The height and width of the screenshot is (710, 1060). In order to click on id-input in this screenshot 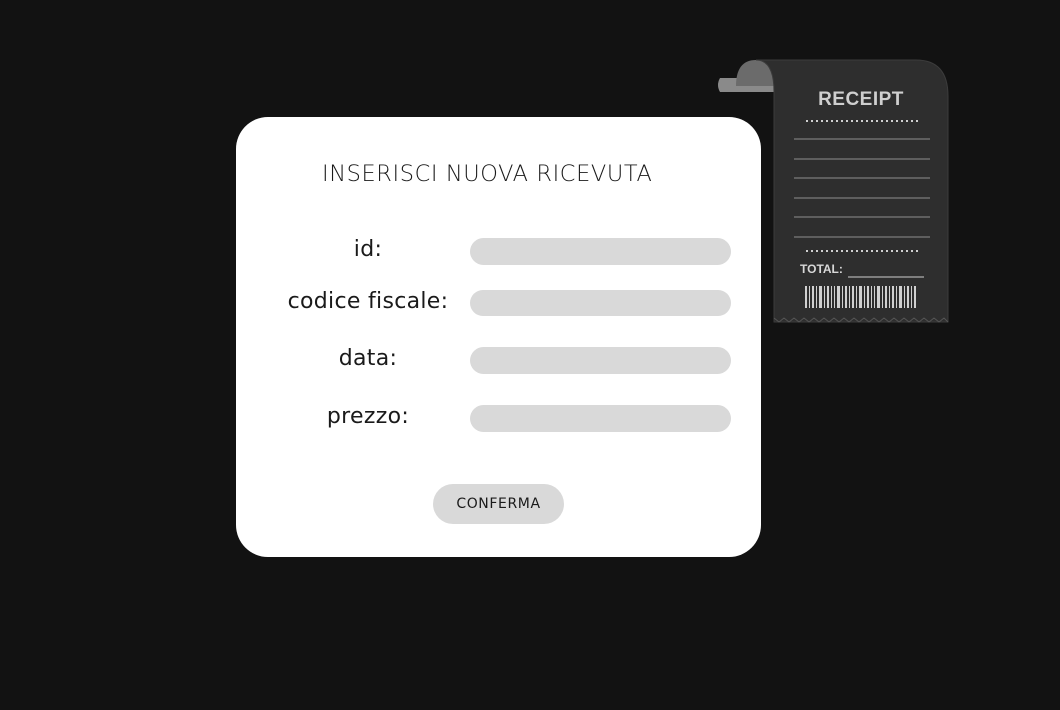, I will do `click(600, 251)`.